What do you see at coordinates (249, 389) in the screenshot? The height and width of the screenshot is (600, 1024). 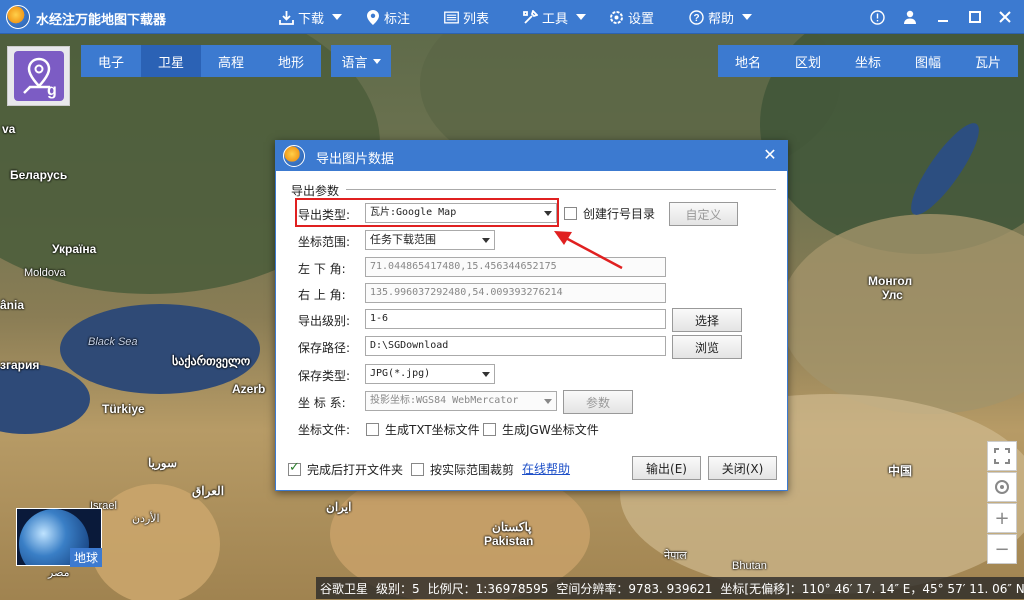 I see `map-label: Azerb` at bounding box center [249, 389].